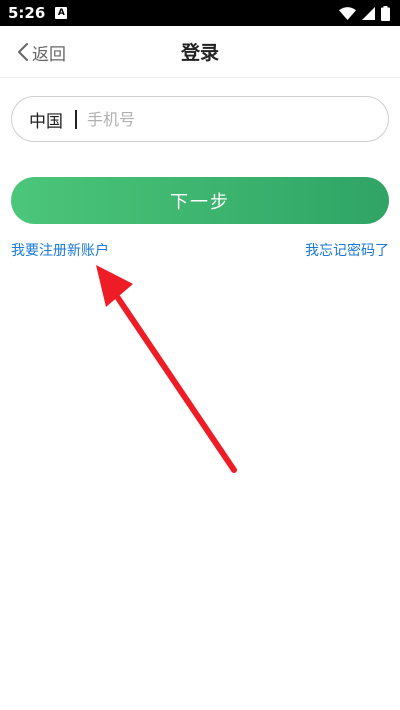  What do you see at coordinates (200, 13) in the screenshot?
I see `status-bar: 5:26 A` at bounding box center [200, 13].